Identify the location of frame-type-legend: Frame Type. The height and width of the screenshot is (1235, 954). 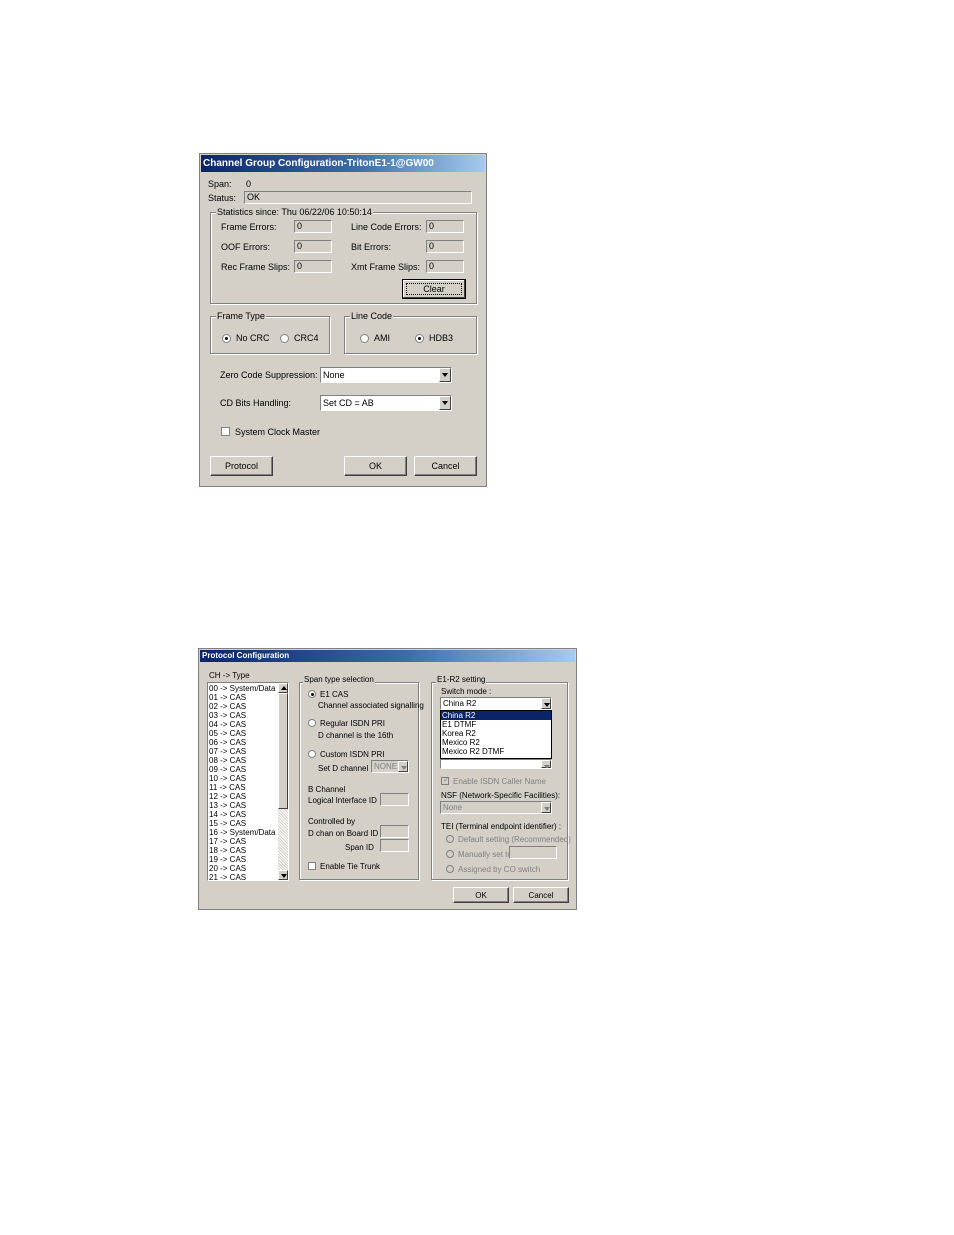
(241, 316).